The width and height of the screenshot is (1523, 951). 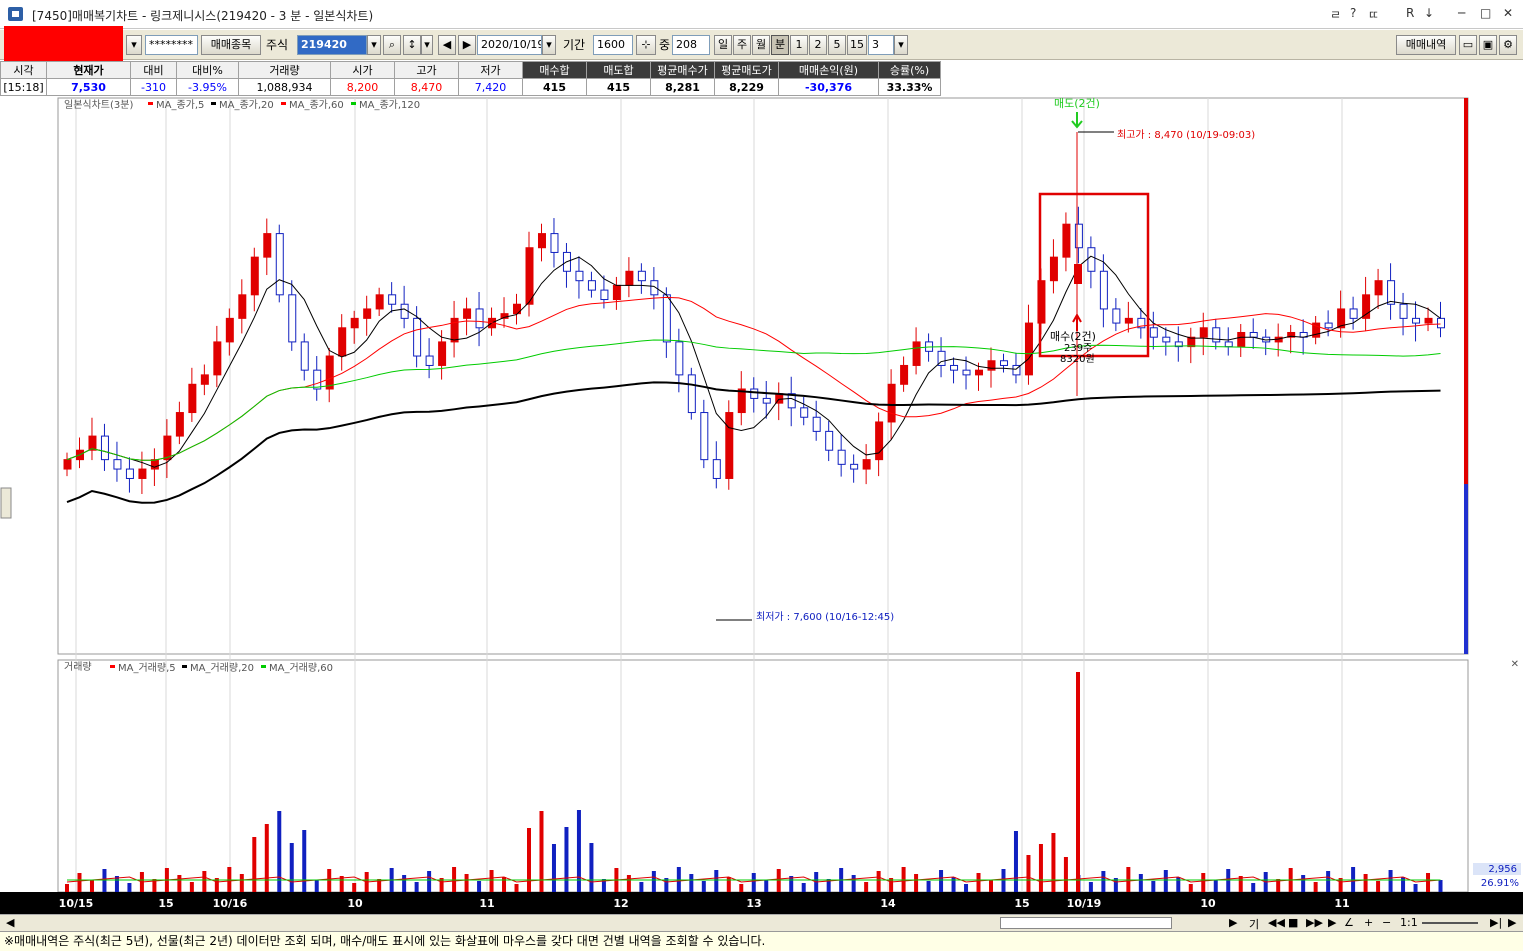 I want to click on trade-items-button: 매매종목, so click(x=231, y=45).